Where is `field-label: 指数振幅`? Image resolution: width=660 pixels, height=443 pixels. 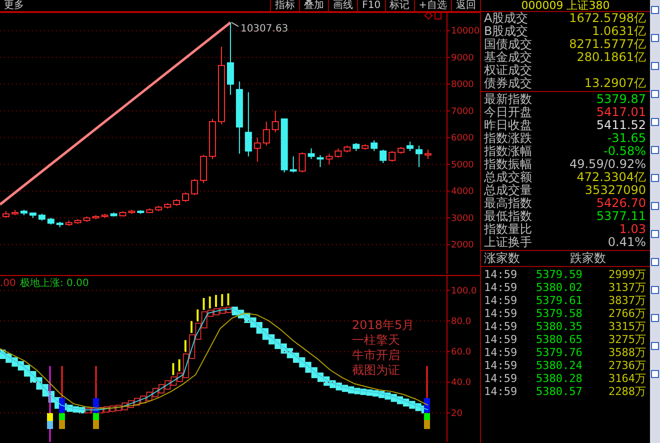
field-label: 指数振幅 is located at coordinates (508, 164).